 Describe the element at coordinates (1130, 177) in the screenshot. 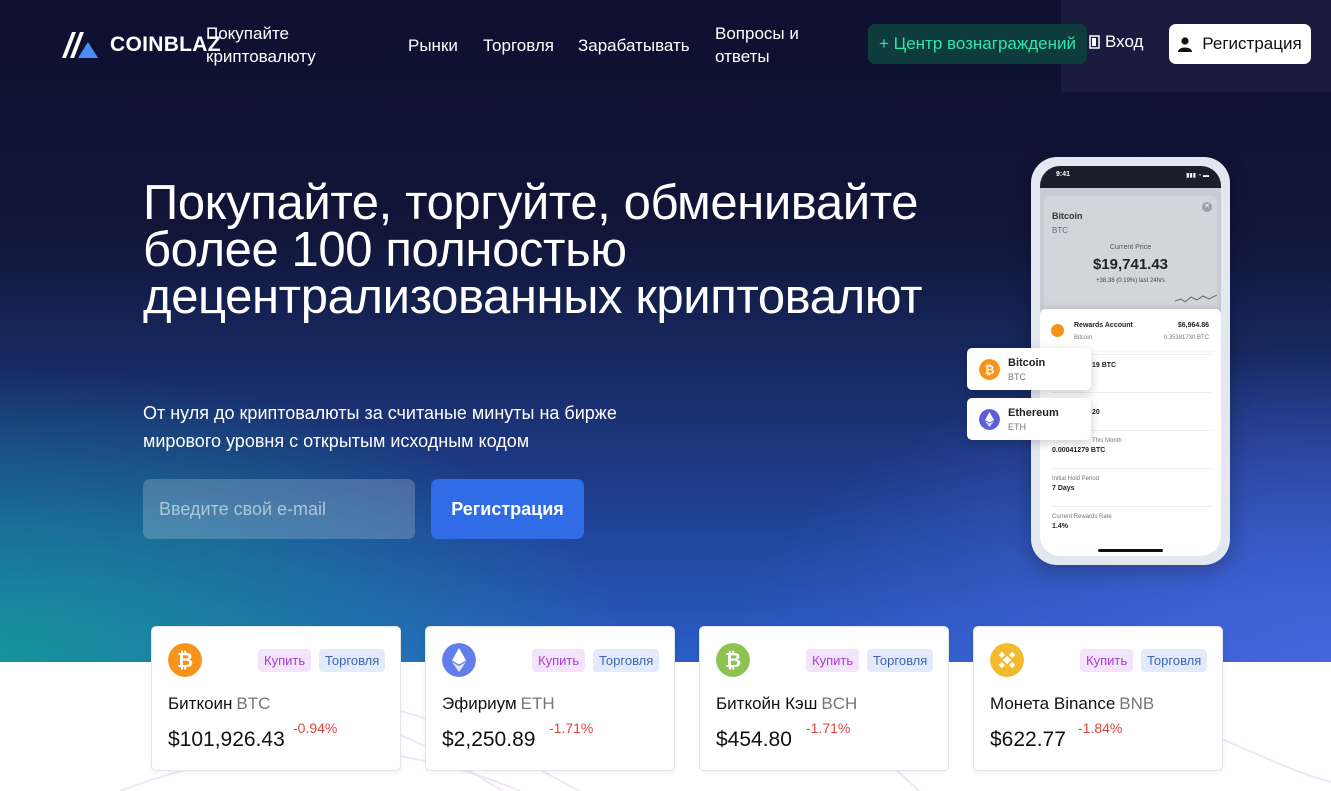

I see `phone-status-bar: 9:41 ▮▮▮ ◔ ▬` at that location.